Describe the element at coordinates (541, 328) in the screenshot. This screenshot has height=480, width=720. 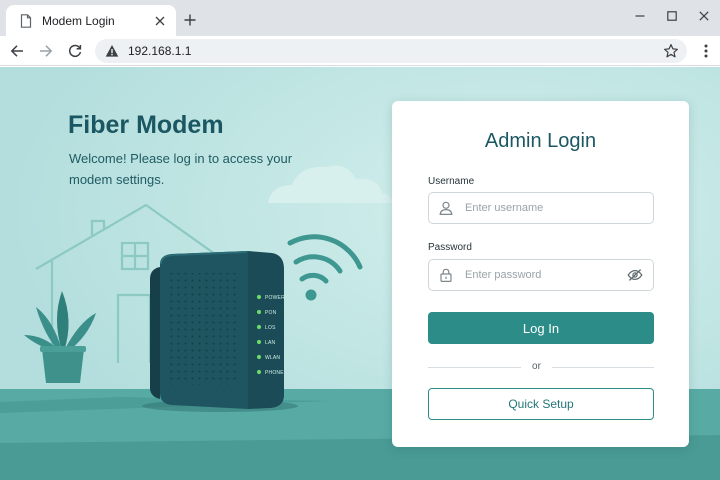
I see `login-button: Log In` at that location.